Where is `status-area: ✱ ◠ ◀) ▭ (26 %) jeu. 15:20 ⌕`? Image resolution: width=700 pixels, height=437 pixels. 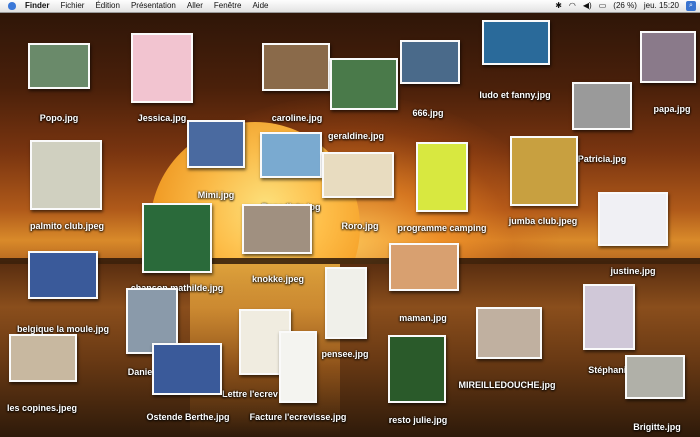 status-area: ✱ ◠ ◀) ▭ (26 %) jeu. 15:20 ⌕ is located at coordinates (625, 6).